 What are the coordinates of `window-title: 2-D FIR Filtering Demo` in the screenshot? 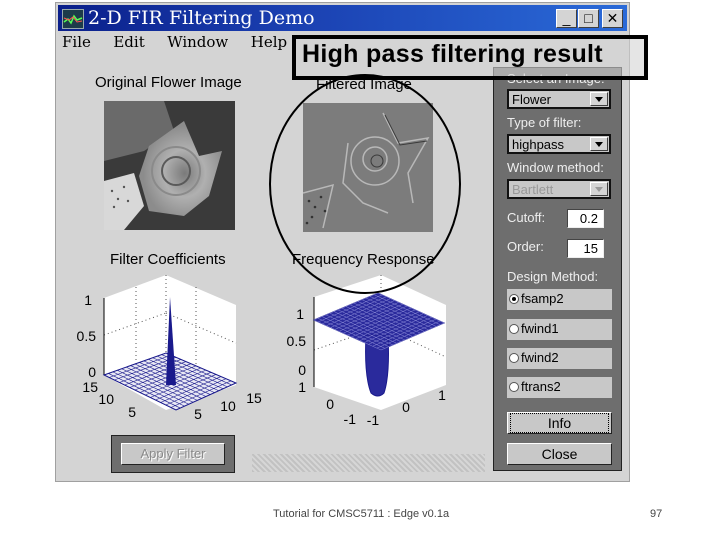 It's located at (201, 18).